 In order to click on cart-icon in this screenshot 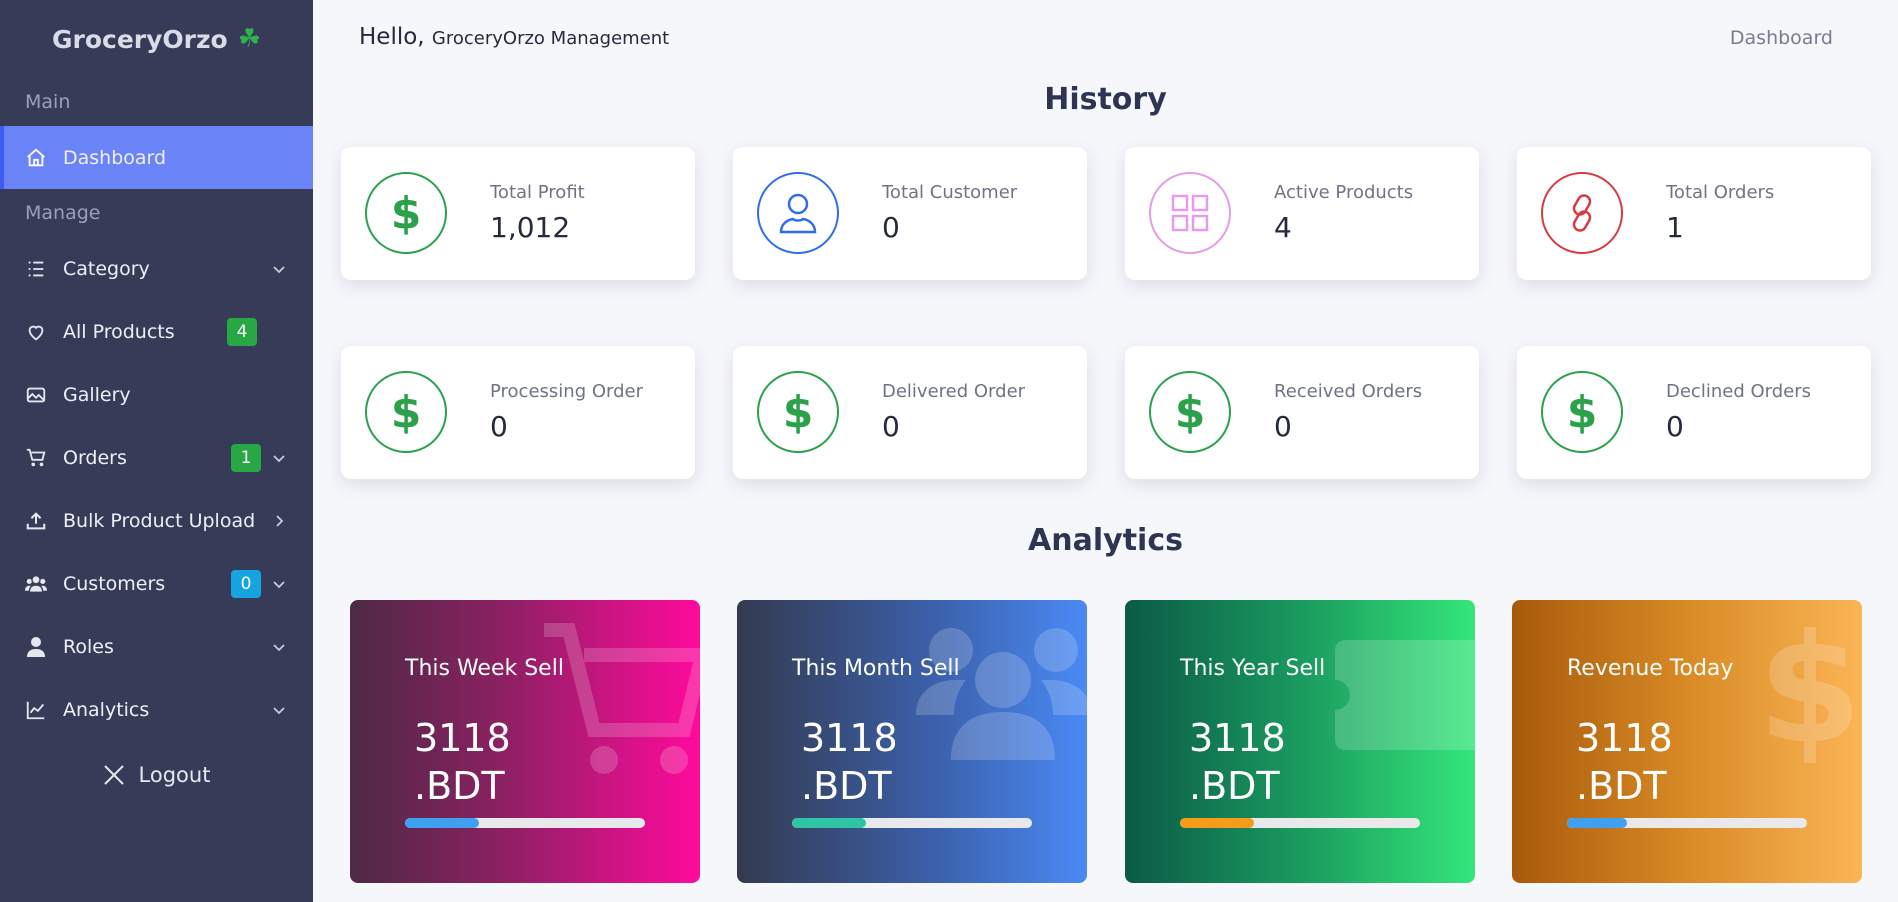, I will do `click(622, 698)`.